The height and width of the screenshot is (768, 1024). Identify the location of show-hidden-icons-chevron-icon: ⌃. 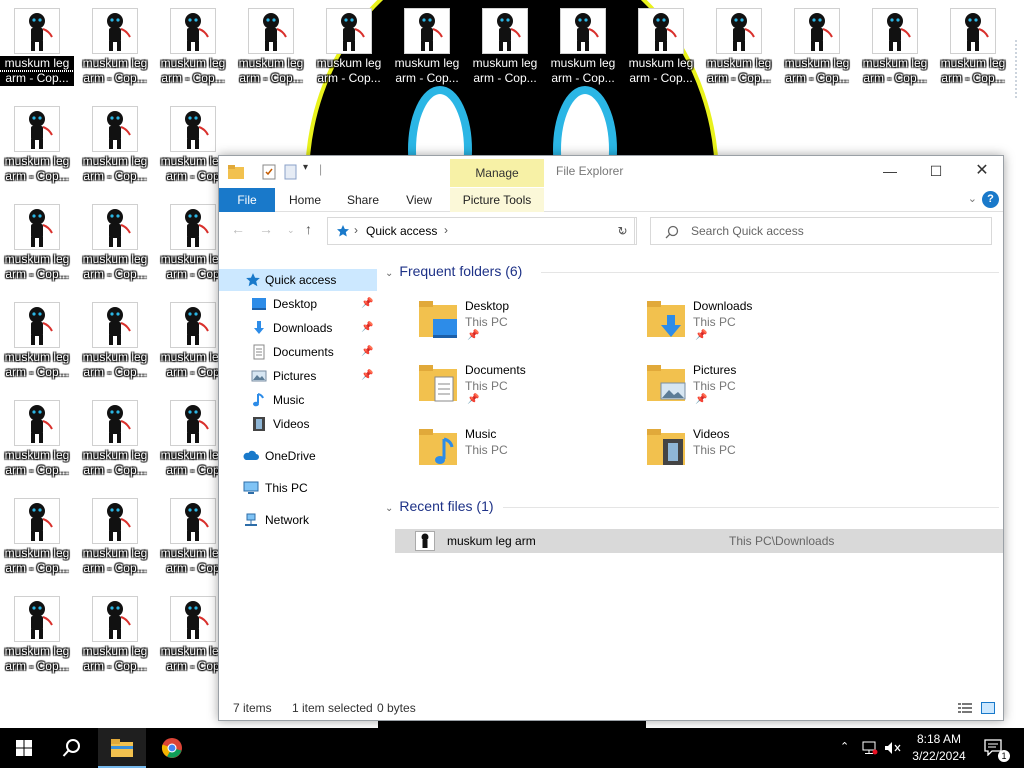
(844, 746).